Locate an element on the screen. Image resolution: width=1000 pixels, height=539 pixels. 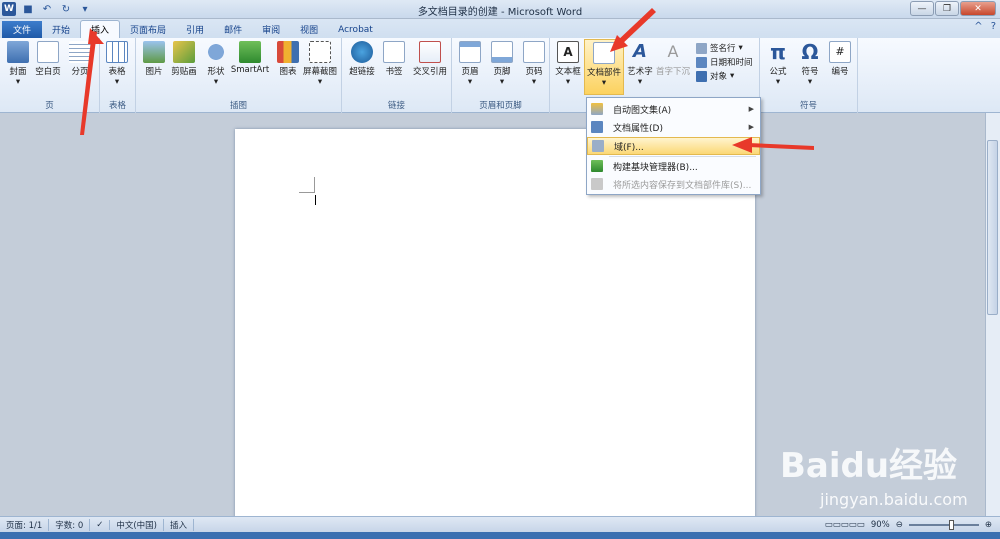
zoom-slider is located at coordinates (943, 524).